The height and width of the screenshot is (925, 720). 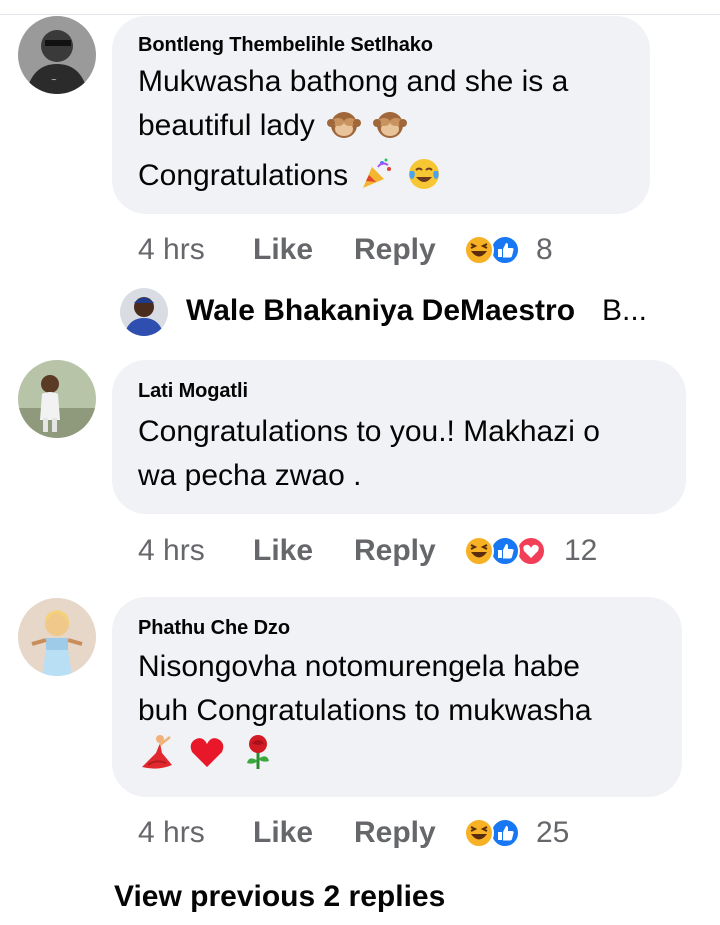 I want to click on rose-icon, so click(x=258, y=758).